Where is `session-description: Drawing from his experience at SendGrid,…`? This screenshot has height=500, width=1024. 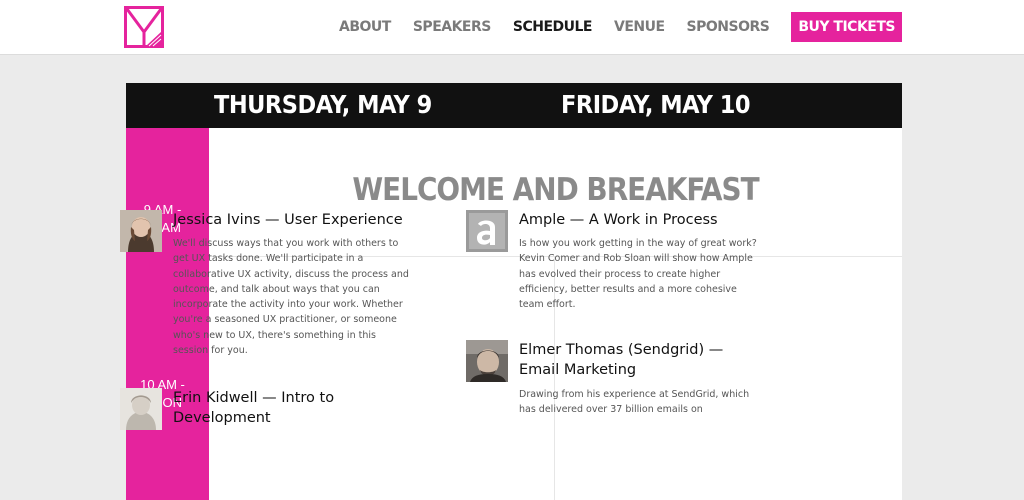
session-description: Drawing from his experience at SendGrid,… is located at coordinates (634, 402).